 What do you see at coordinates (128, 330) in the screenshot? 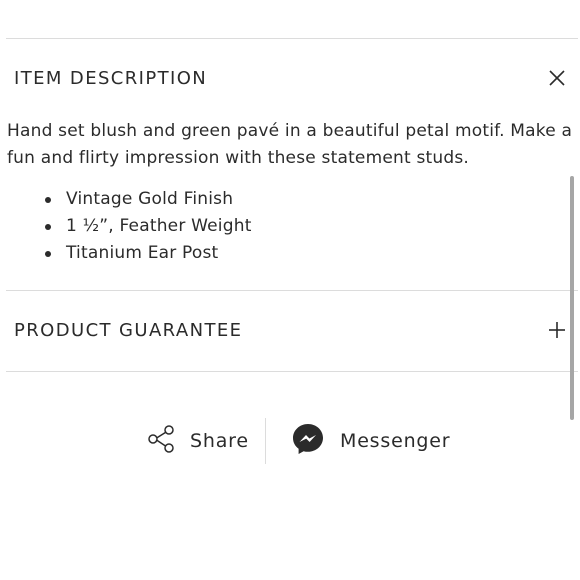
I see `product-guarantee-title: PRODUCT GUARANTEE` at bounding box center [128, 330].